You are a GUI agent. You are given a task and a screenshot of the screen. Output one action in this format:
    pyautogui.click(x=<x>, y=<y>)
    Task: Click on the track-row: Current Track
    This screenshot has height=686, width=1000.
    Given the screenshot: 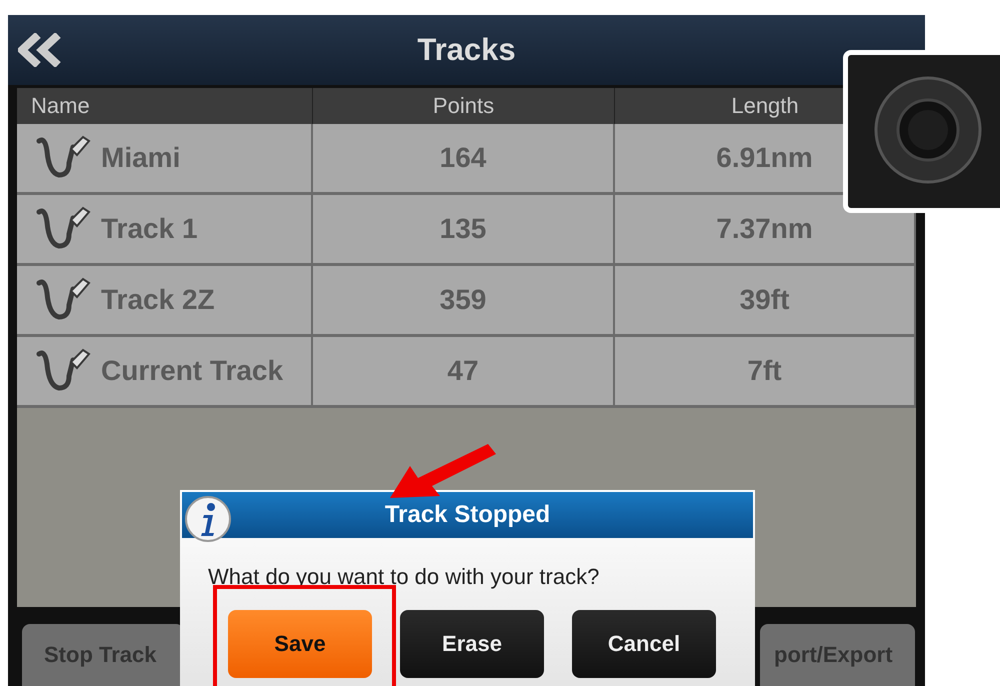 What is the action you would take?
    pyautogui.click(x=165, y=372)
    